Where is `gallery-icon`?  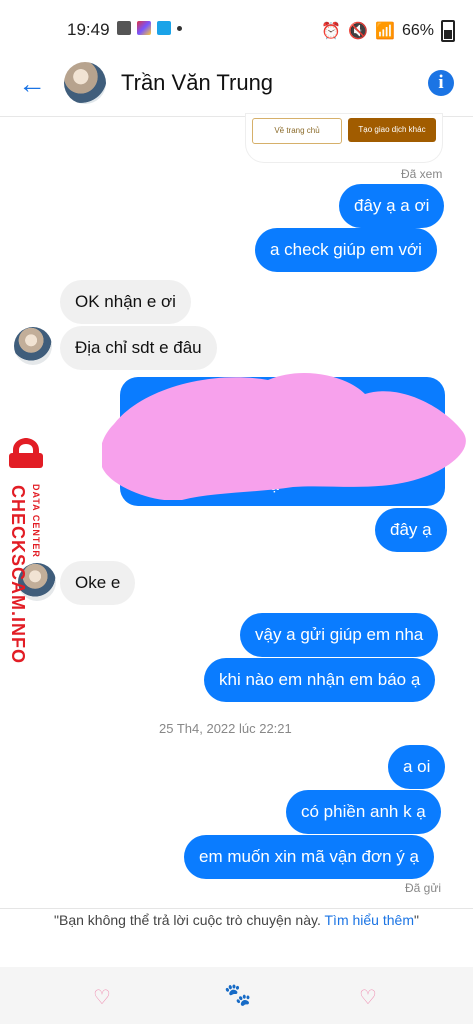
gallery-icon is located at coordinates (124, 28).